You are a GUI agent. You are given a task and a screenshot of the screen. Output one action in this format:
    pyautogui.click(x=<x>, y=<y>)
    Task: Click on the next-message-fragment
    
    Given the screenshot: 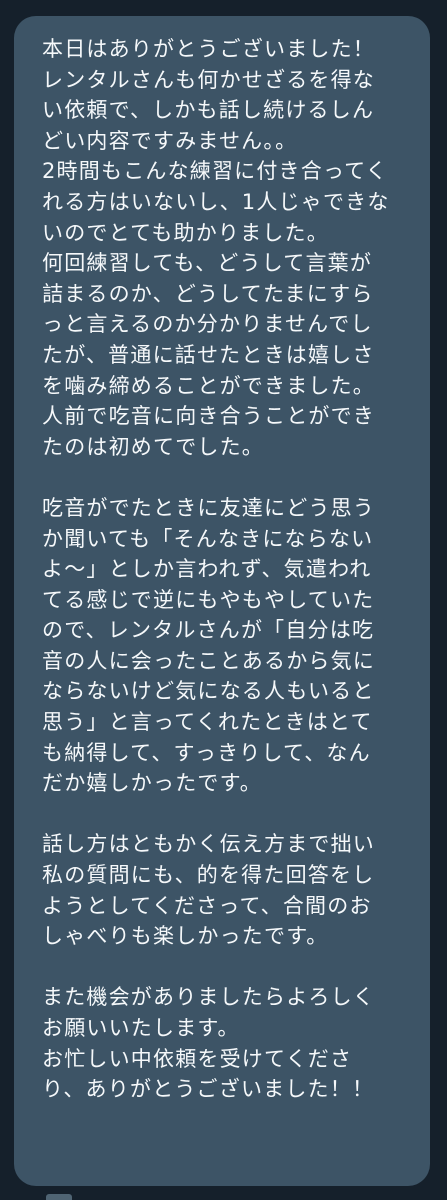 What is the action you would take?
    pyautogui.click(x=59, y=1197)
    